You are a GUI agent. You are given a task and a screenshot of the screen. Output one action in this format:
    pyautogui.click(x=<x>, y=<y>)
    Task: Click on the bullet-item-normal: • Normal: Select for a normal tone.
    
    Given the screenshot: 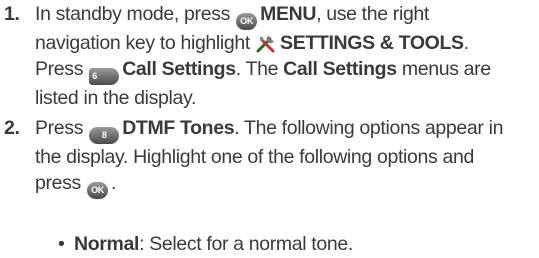 What is the action you would take?
    pyautogui.click(x=205, y=244)
    